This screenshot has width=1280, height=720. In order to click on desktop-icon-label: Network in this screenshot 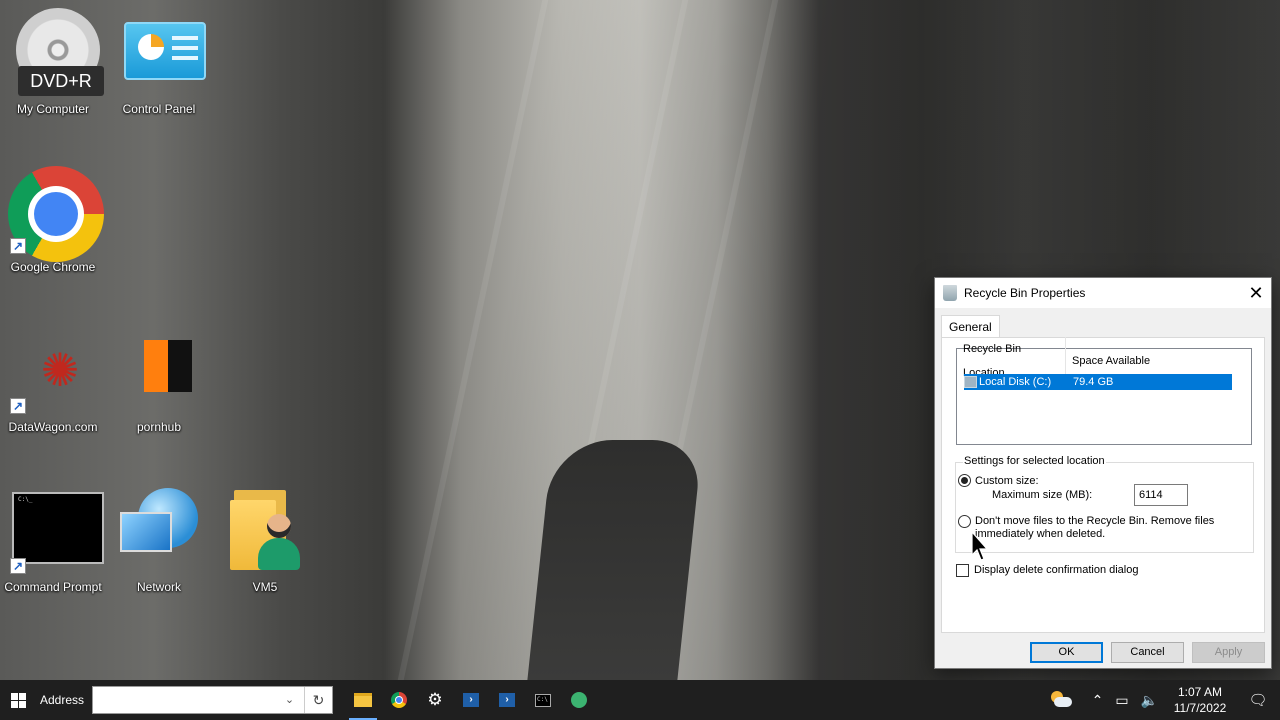, I will do `click(158, 587)`.